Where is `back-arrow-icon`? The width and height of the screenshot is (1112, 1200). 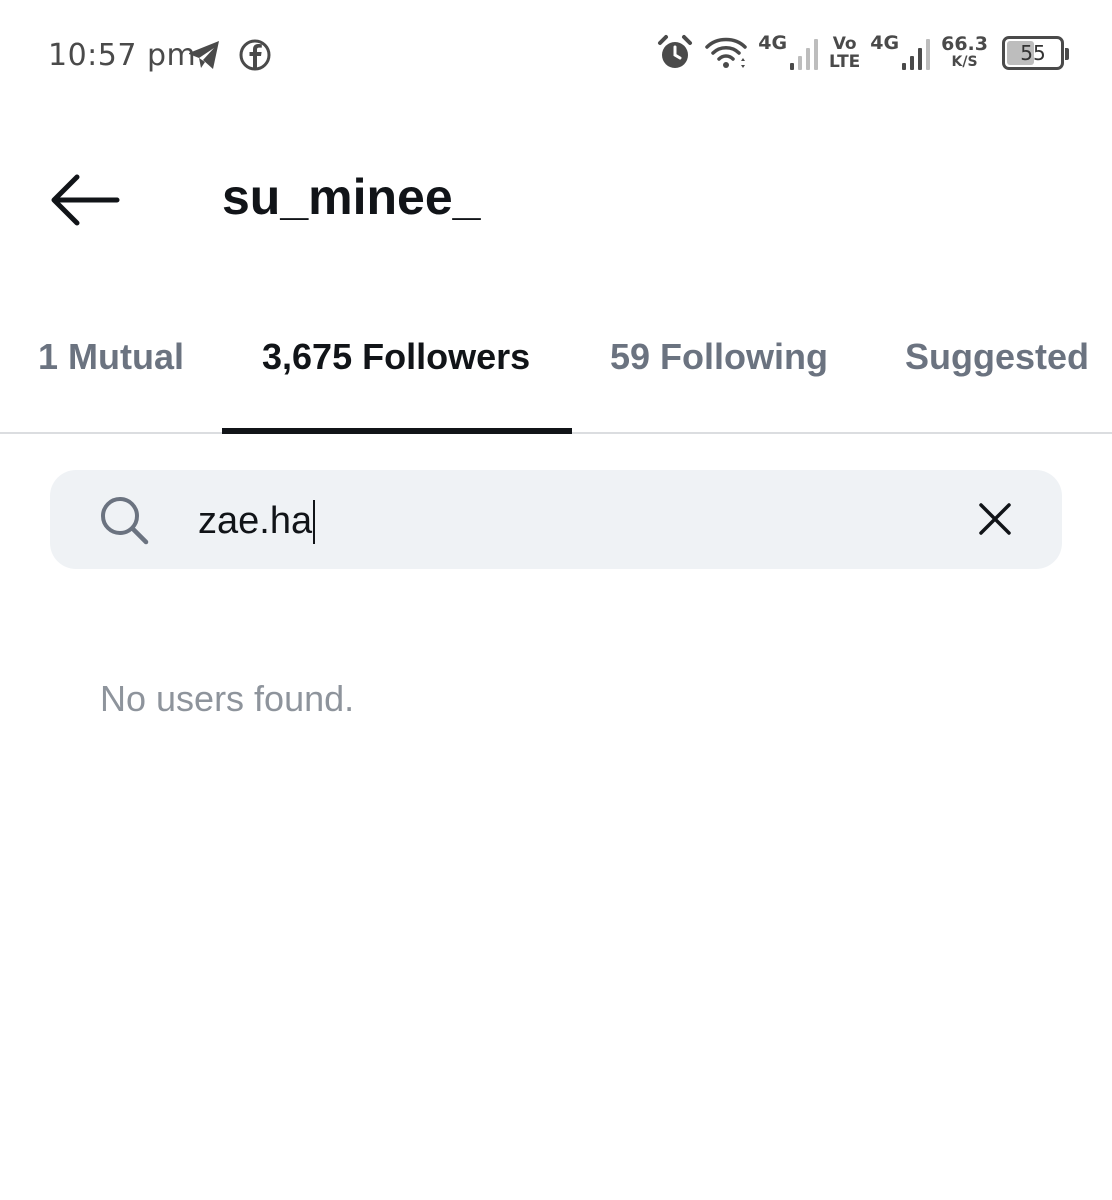 back-arrow-icon is located at coordinates (85, 200).